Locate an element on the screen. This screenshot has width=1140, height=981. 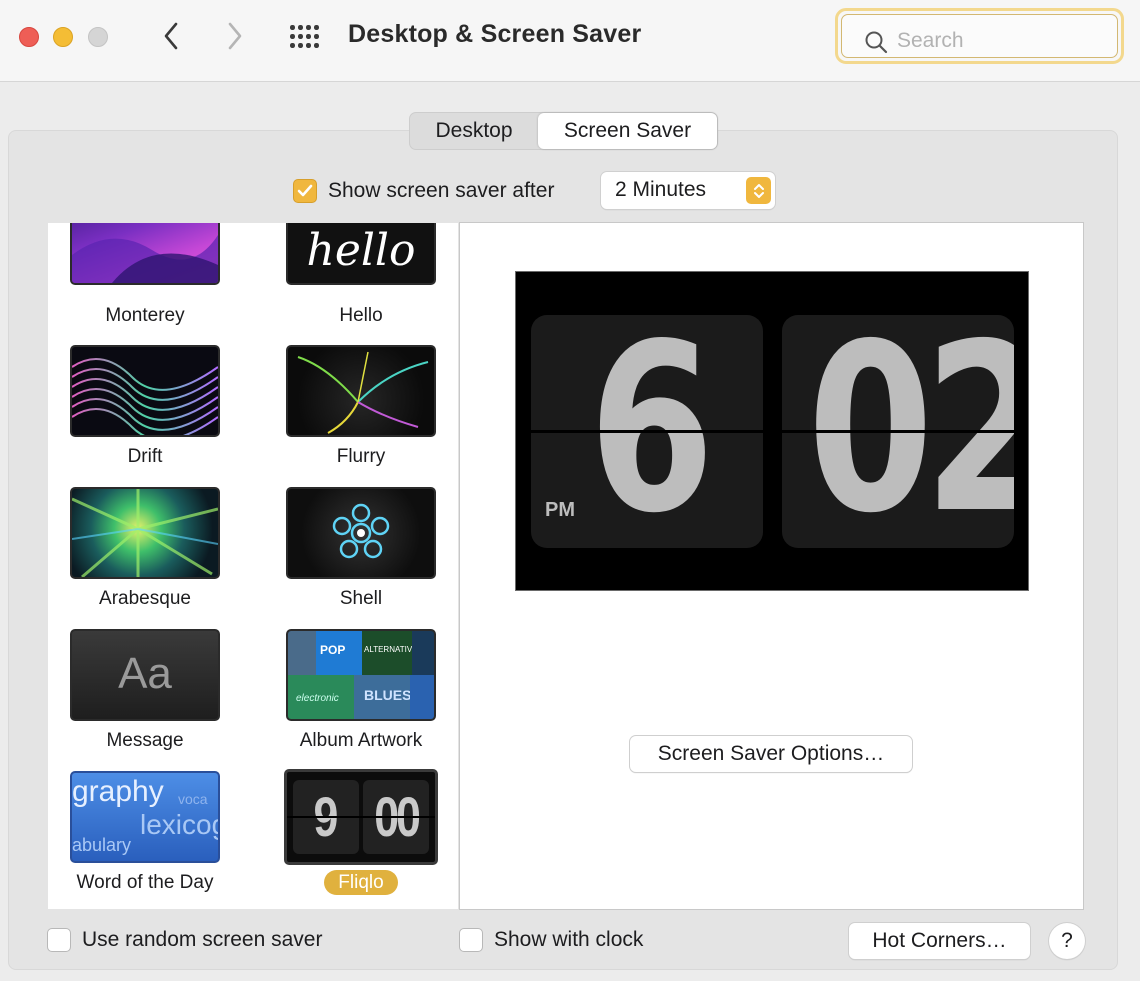
forward-button is located at coordinates (235, 36).